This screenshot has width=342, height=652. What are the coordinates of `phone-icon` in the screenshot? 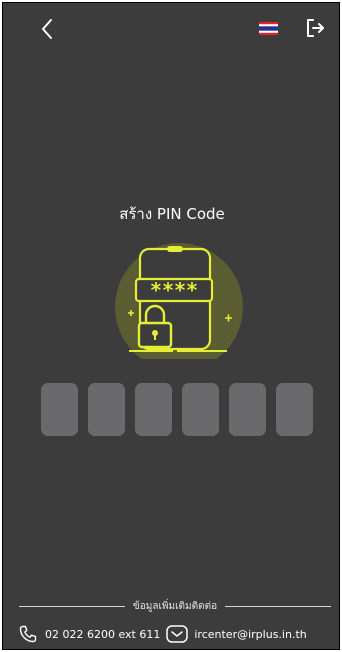 It's located at (28, 634).